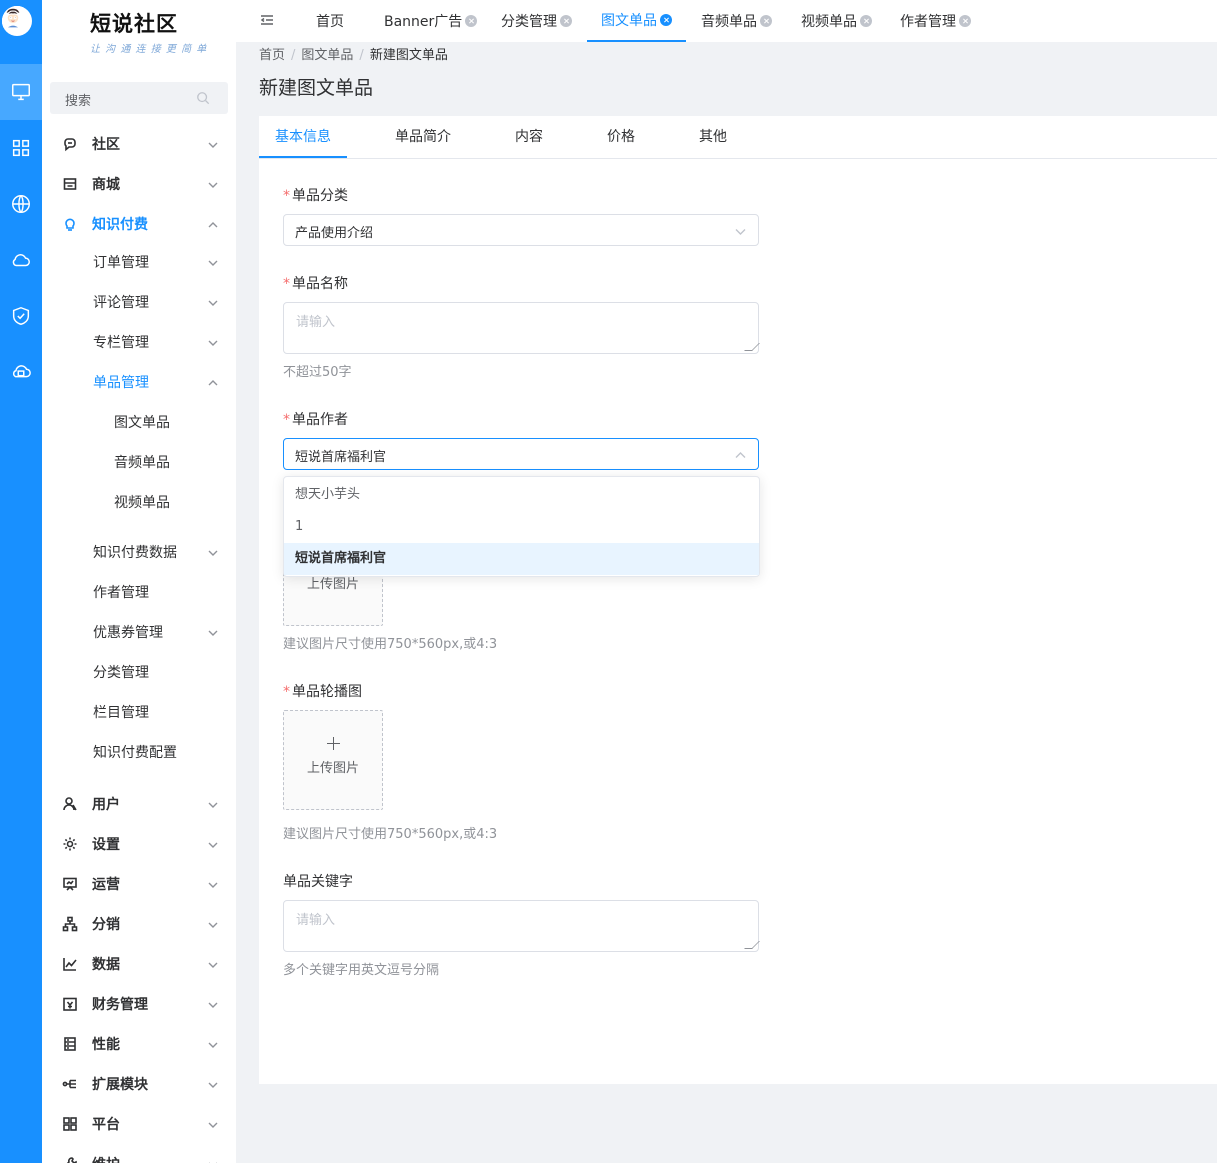  I want to click on sidebar-item-11: 作者管理, so click(139, 592).